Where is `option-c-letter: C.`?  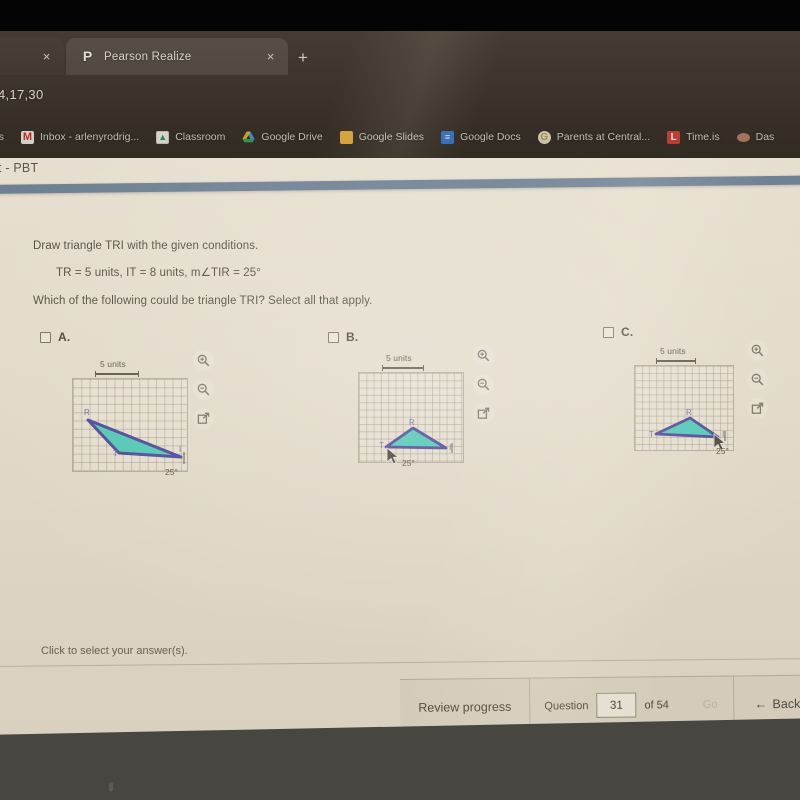 option-c-letter: C. is located at coordinates (627, 332).